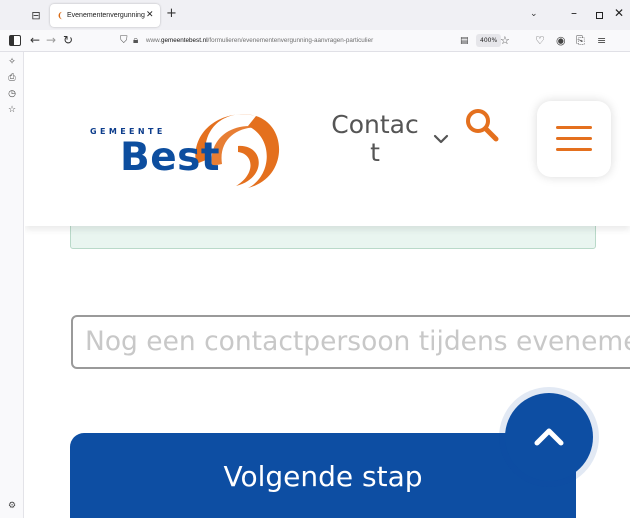 Image resolution: width=630 pixels, height=518 pixels. What do you see at coordinates (170, 157) in the screenshot?
I see `logo-best-text: Best` at bounding box center [170, 157].